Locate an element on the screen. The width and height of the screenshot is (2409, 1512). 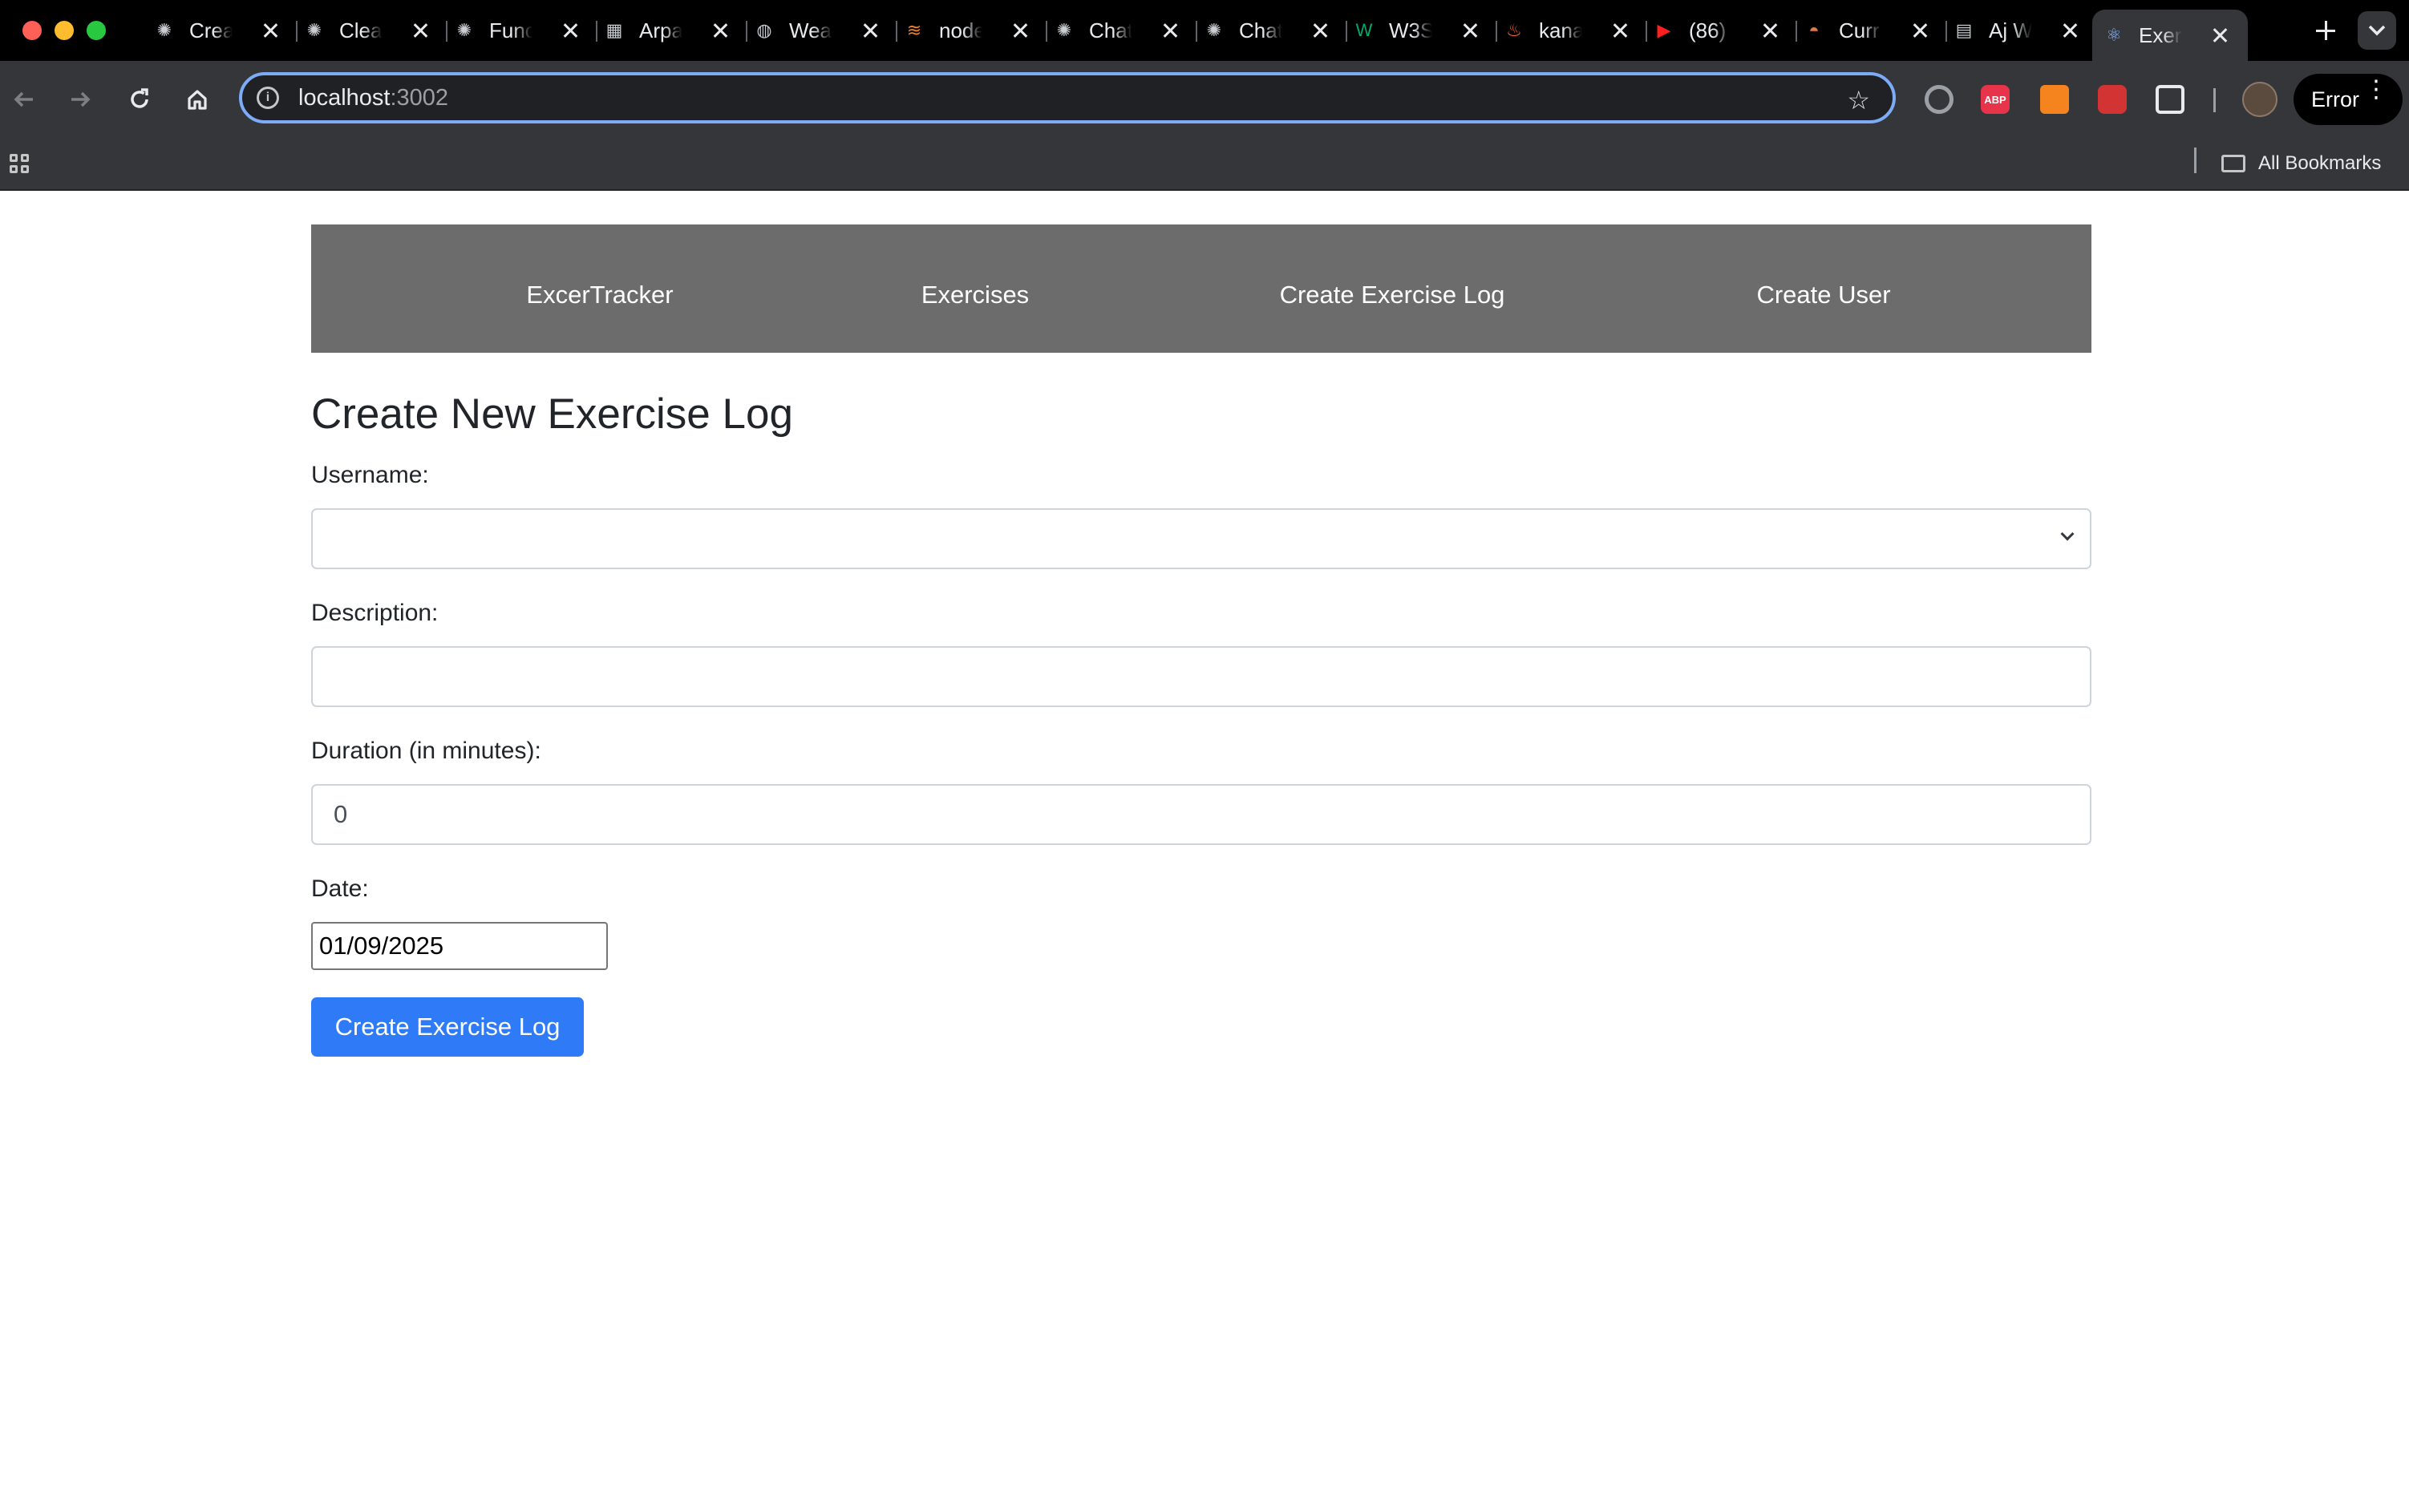
date-value: 01/09/2025 is located at coordinates (381, 946).